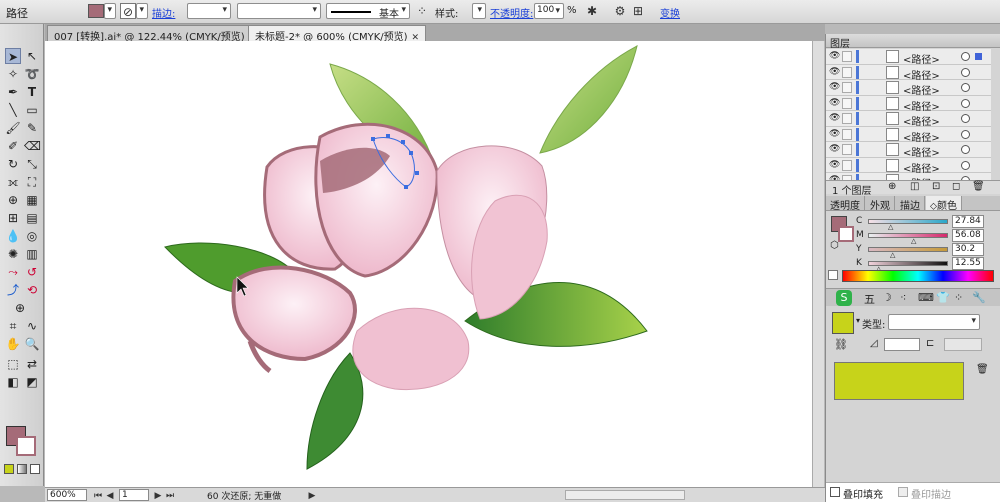 The width and height of the screenshot is (1000, 502). What do you see at coordinates (979, 297) in the screenshot?
I see `wrench-icon: 🔧` at bounding box center [979, 297].